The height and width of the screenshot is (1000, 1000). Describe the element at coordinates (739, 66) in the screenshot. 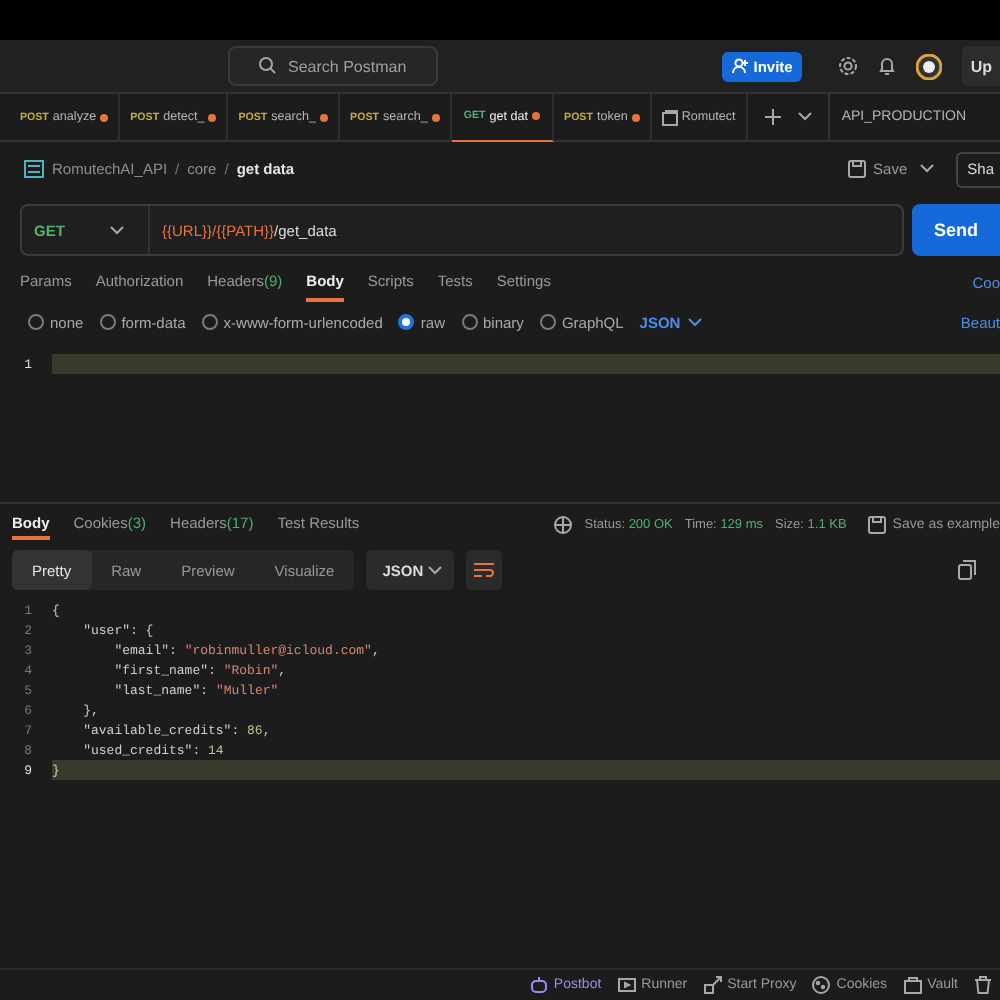

I see `person-add-icon` at that location.